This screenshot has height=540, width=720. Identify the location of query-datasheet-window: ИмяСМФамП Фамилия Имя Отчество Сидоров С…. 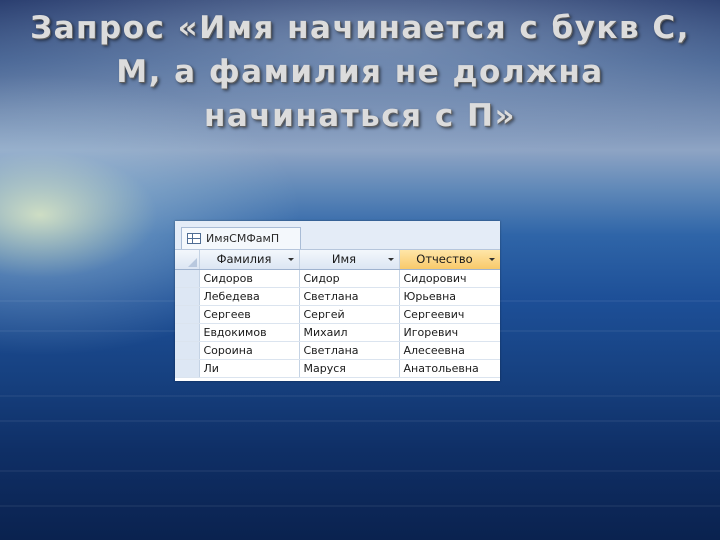
(337, 301).